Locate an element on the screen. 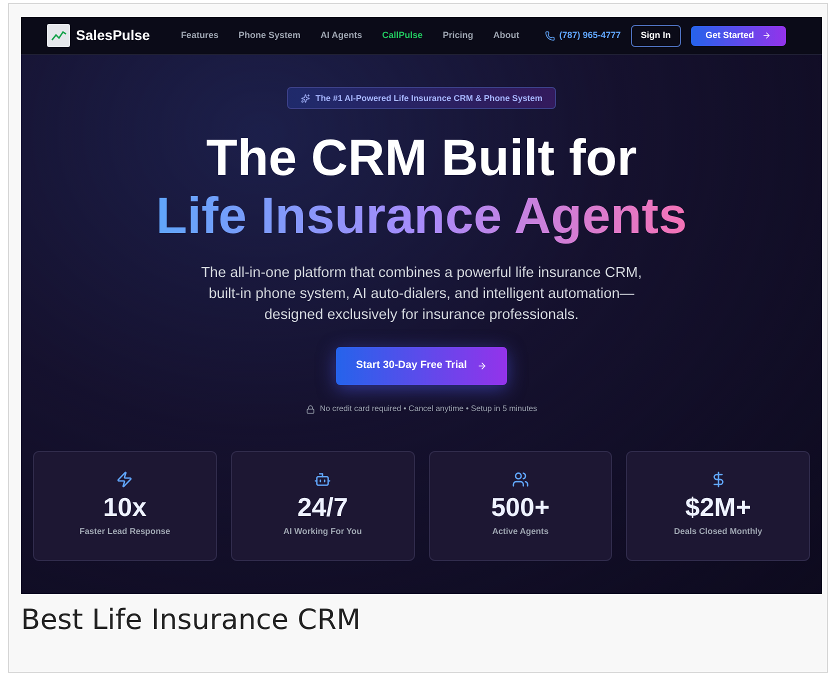 Image resolution: width=836 pixels, height=673 pixels. stat-label: Deals Closed Monthly is located at coordinates (718, 531).